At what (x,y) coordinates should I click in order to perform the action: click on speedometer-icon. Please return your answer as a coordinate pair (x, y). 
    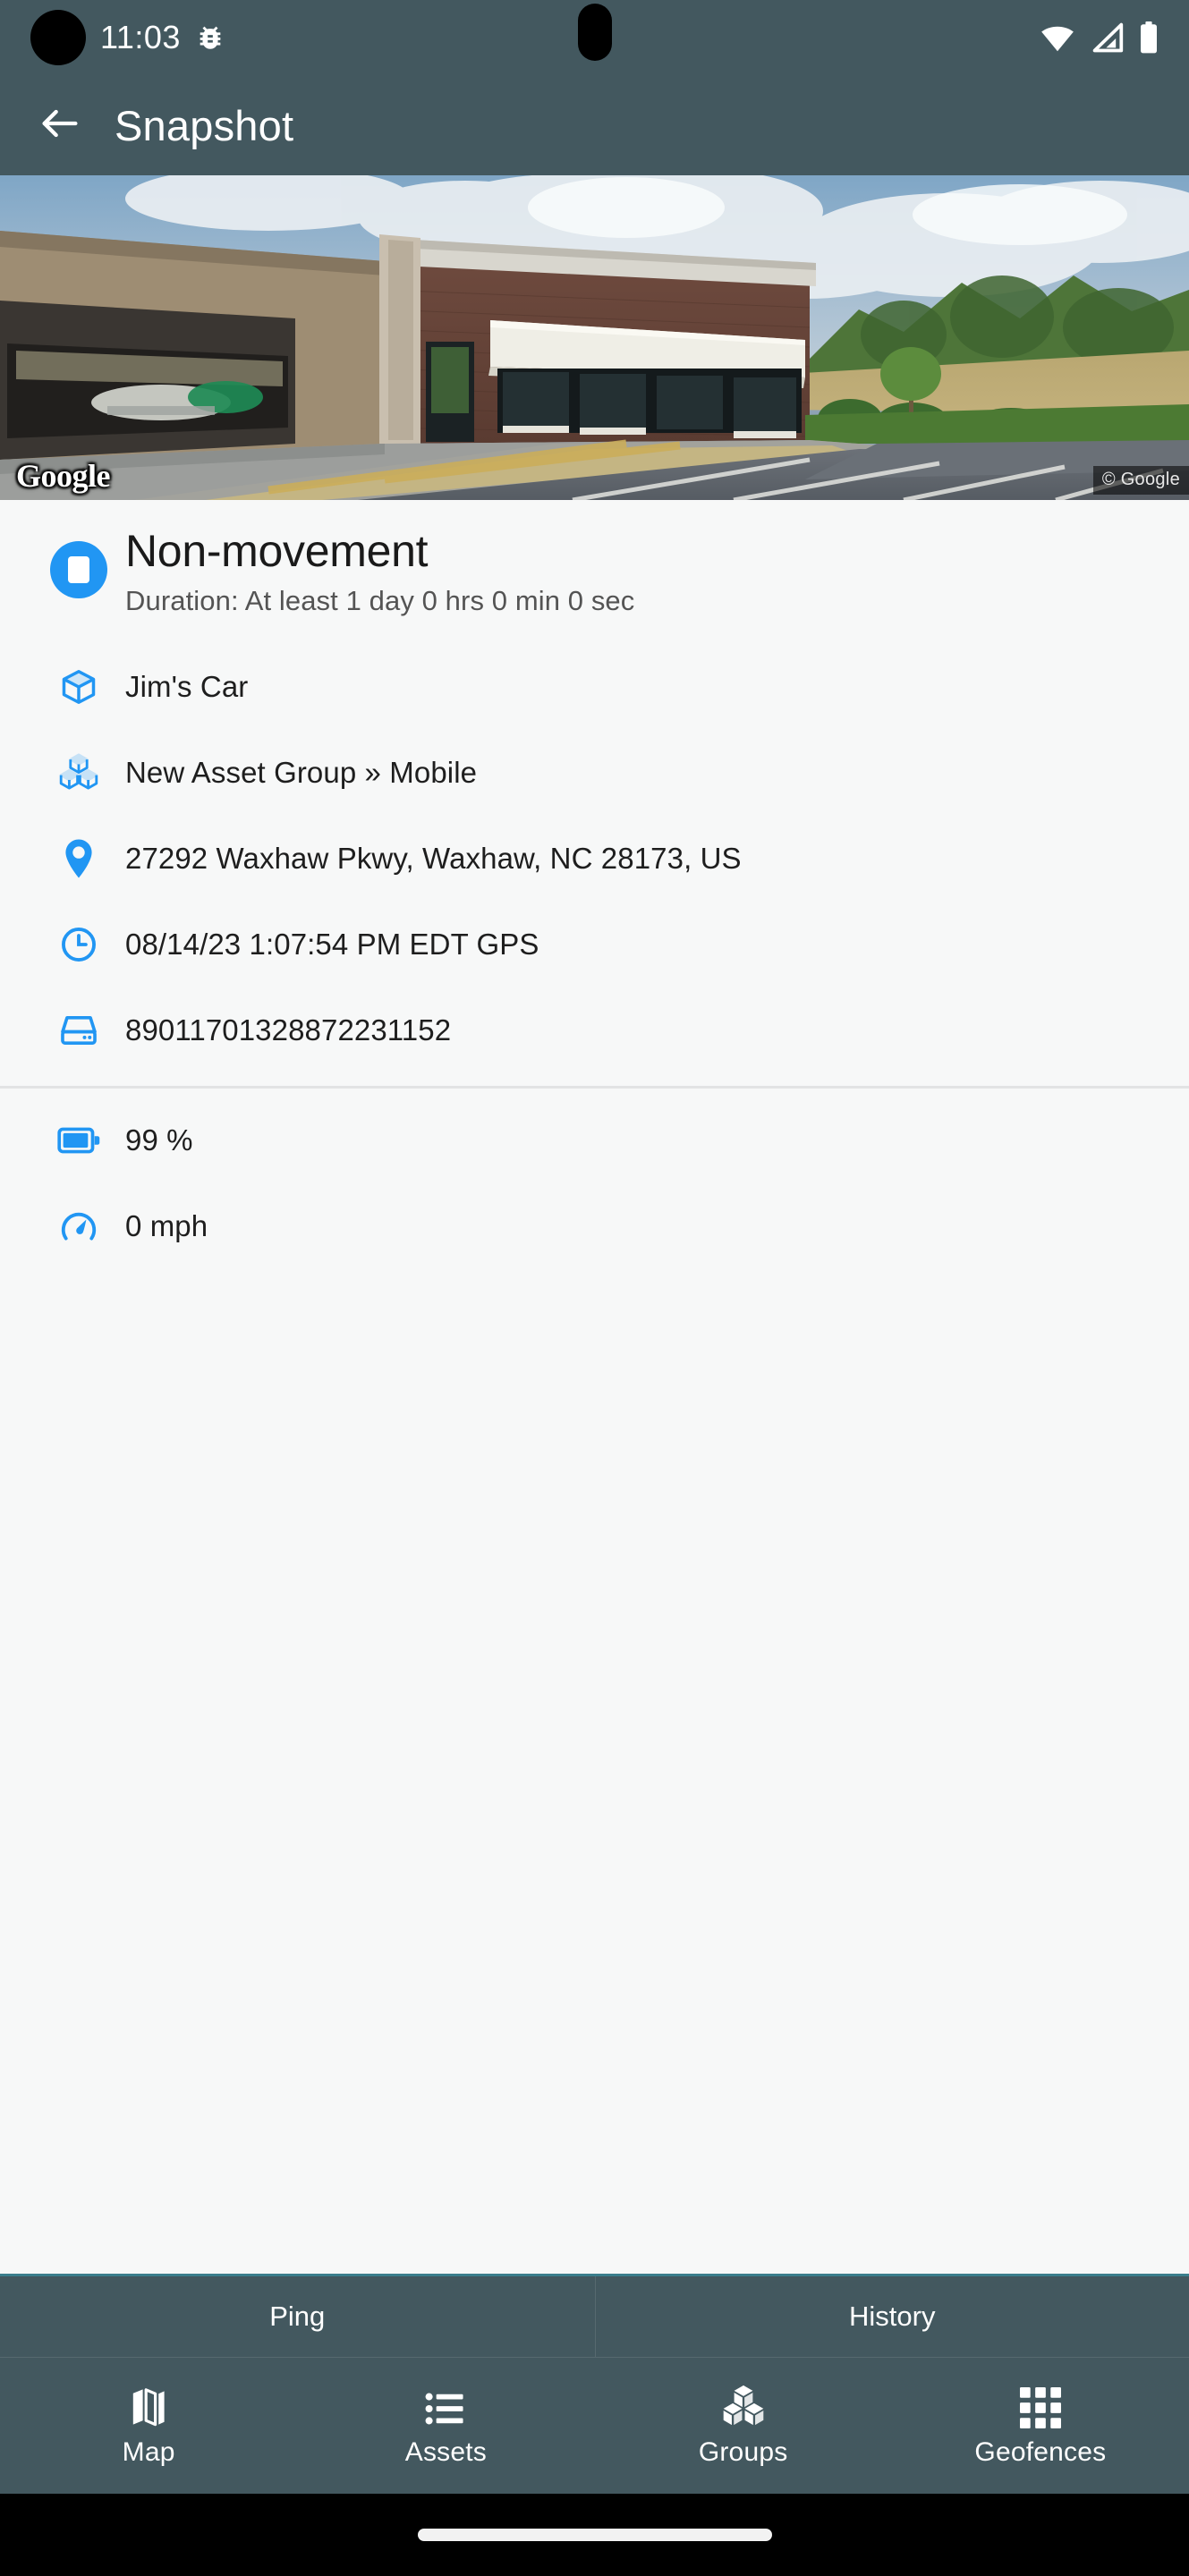
    Looking at the image, I should click on (78, 1226).